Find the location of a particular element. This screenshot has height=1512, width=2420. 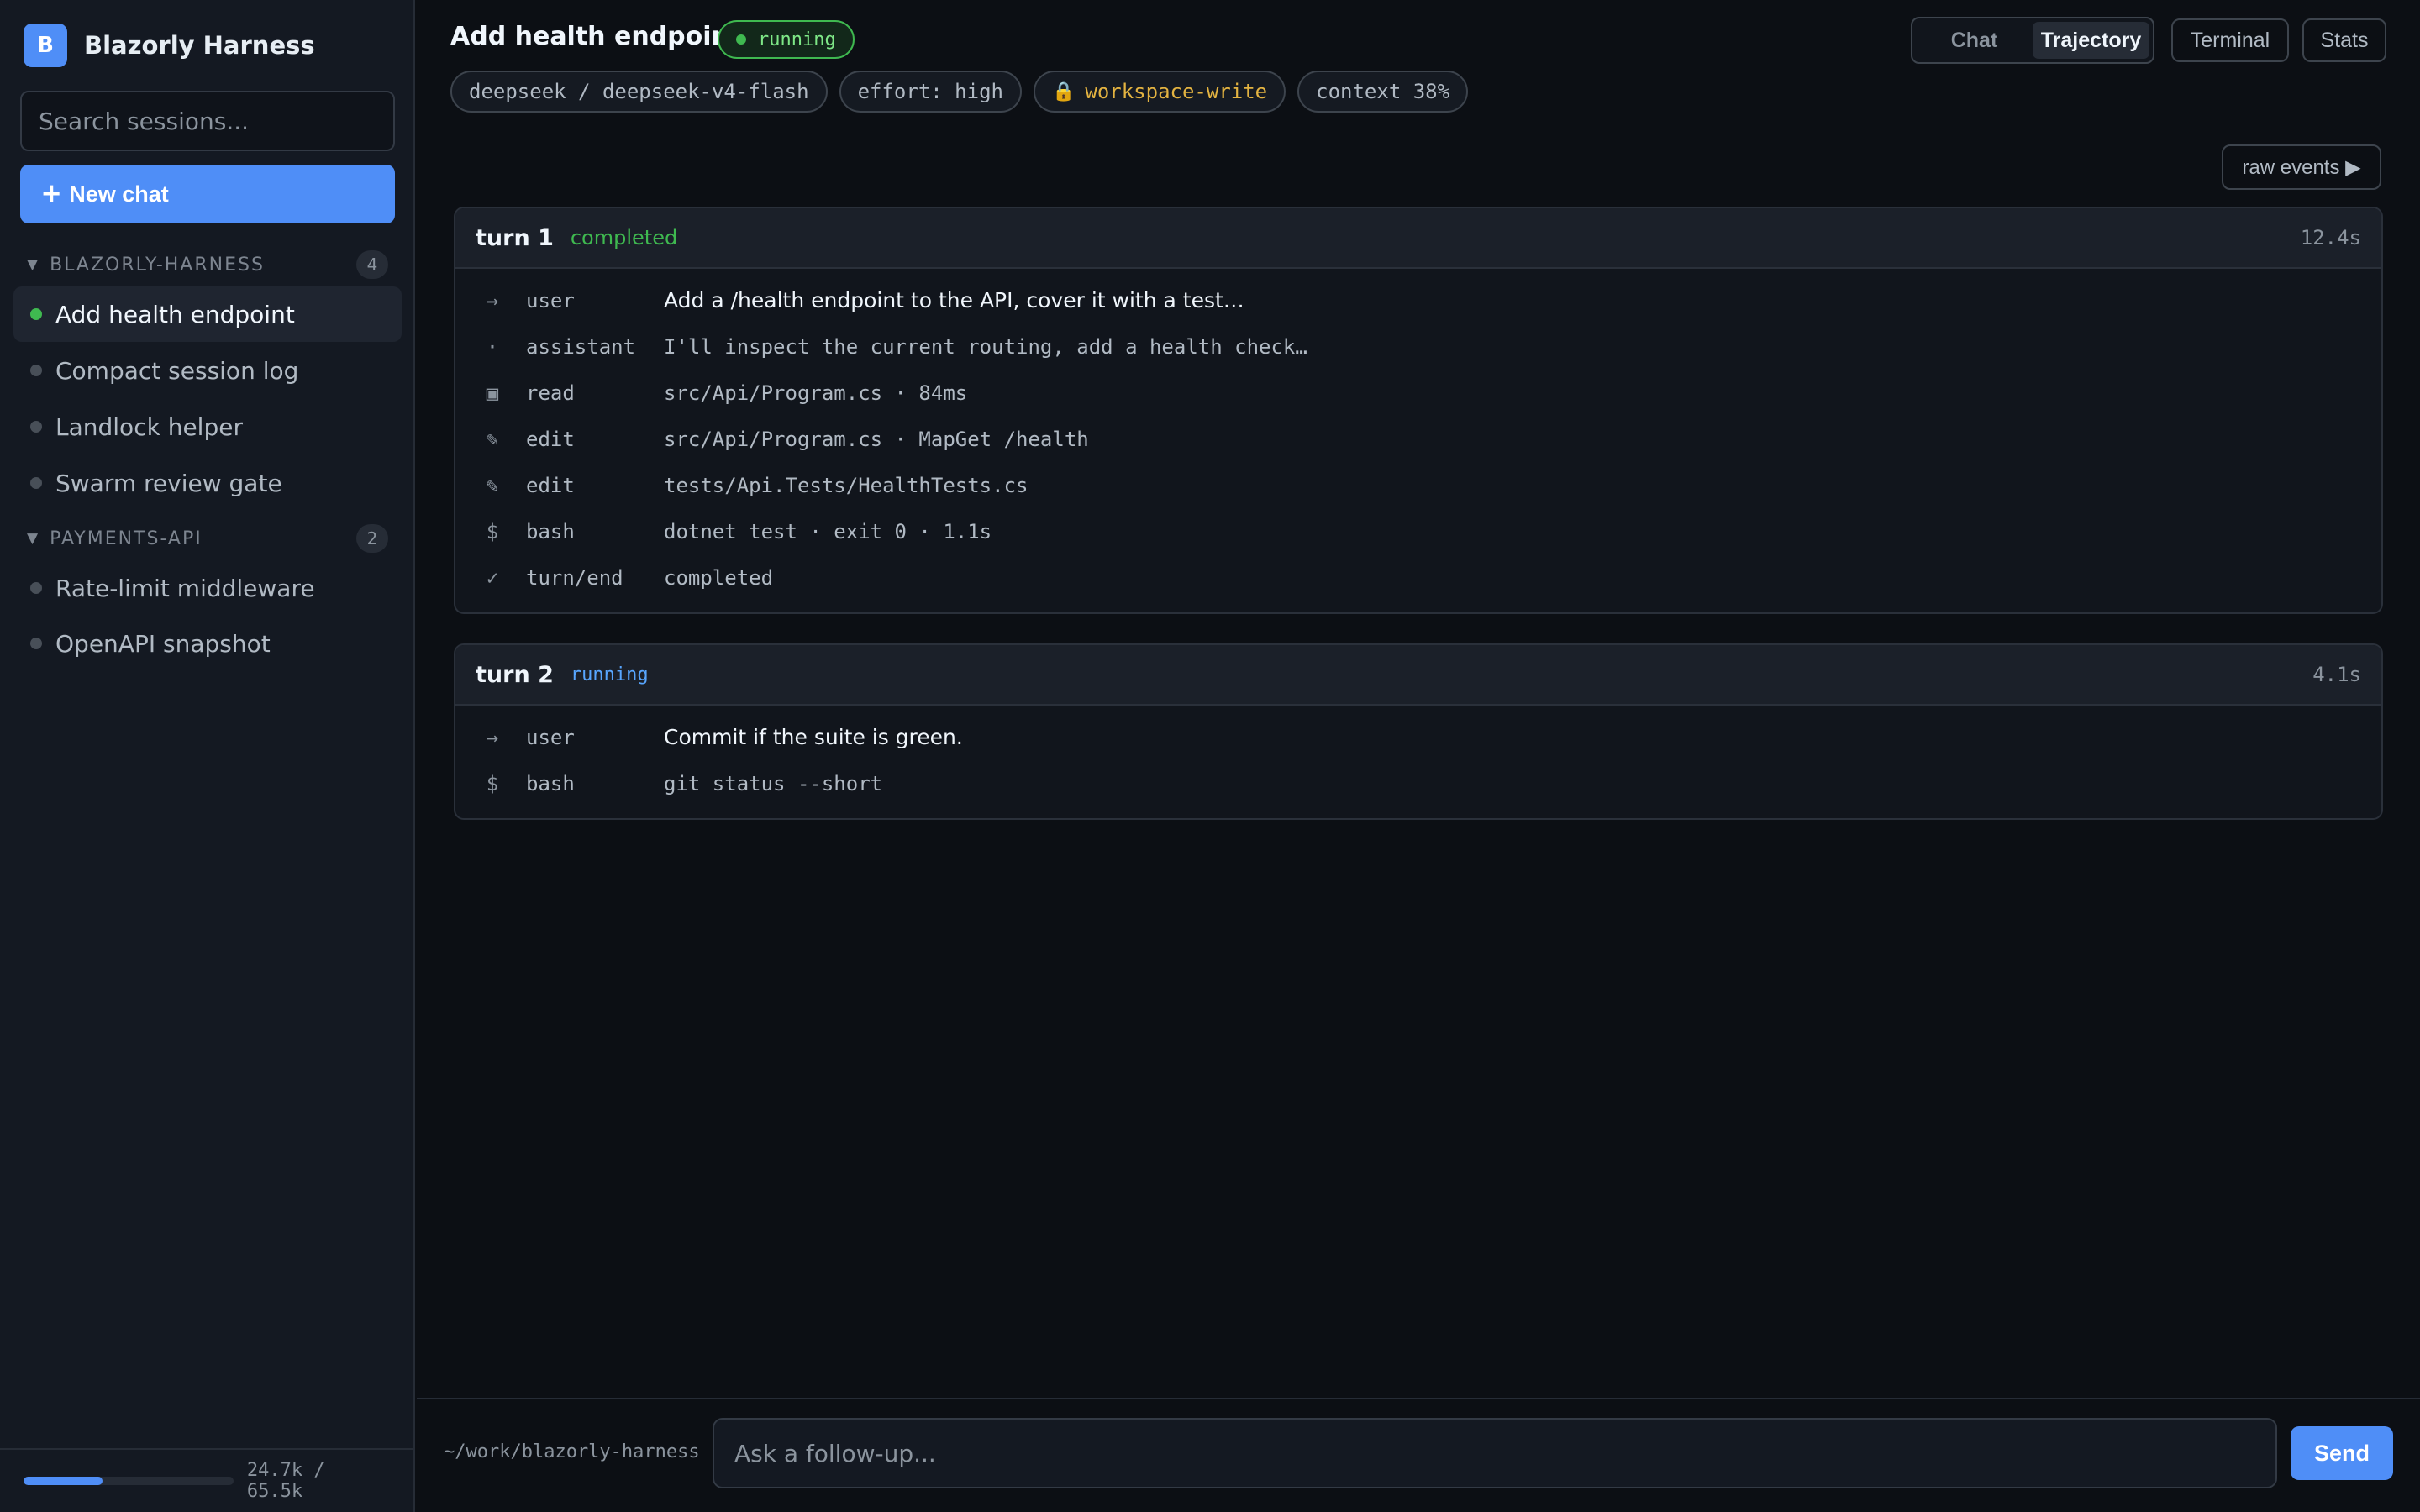

brand-name: Blazorly Harness is located at coordinates (199, 45).